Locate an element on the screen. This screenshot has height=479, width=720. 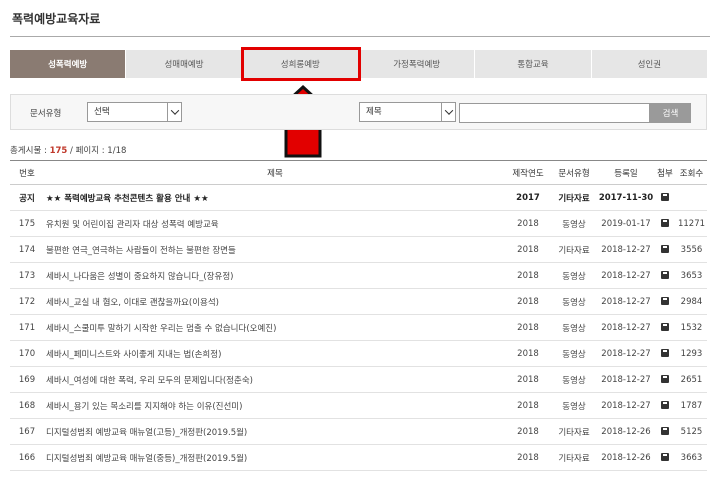
tab-sexual-violence-prevention: 성폭력예방 is located at coordinates (68, 64).